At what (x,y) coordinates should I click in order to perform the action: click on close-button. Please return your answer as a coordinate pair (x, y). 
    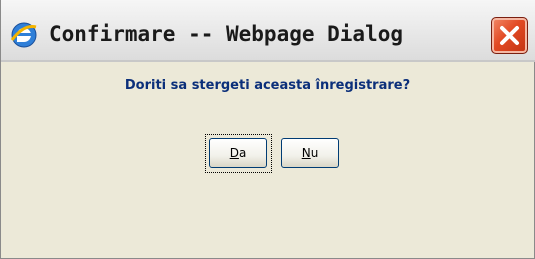
    Looking at the image, I should click on (509, 35).